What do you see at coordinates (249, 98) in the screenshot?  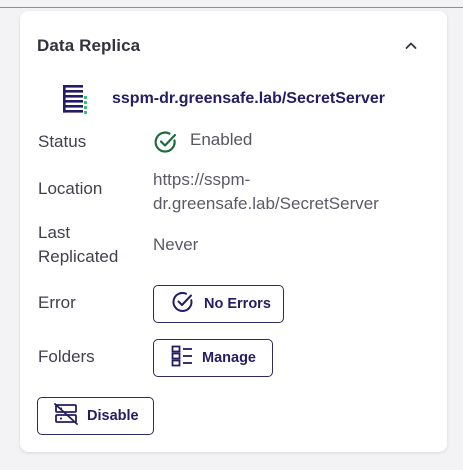 I see `server-name: sspm-dr.greensafe.lab/SecretServer` at bounding box center [249, 98].